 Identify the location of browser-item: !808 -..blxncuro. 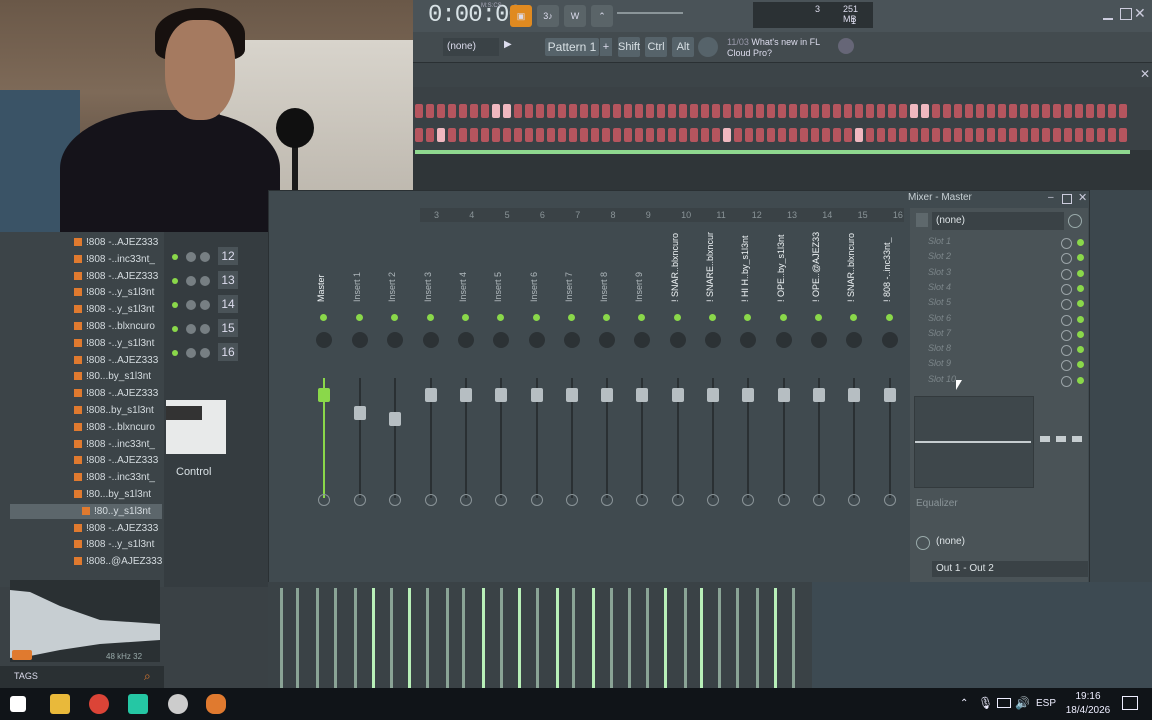
(114, 326).